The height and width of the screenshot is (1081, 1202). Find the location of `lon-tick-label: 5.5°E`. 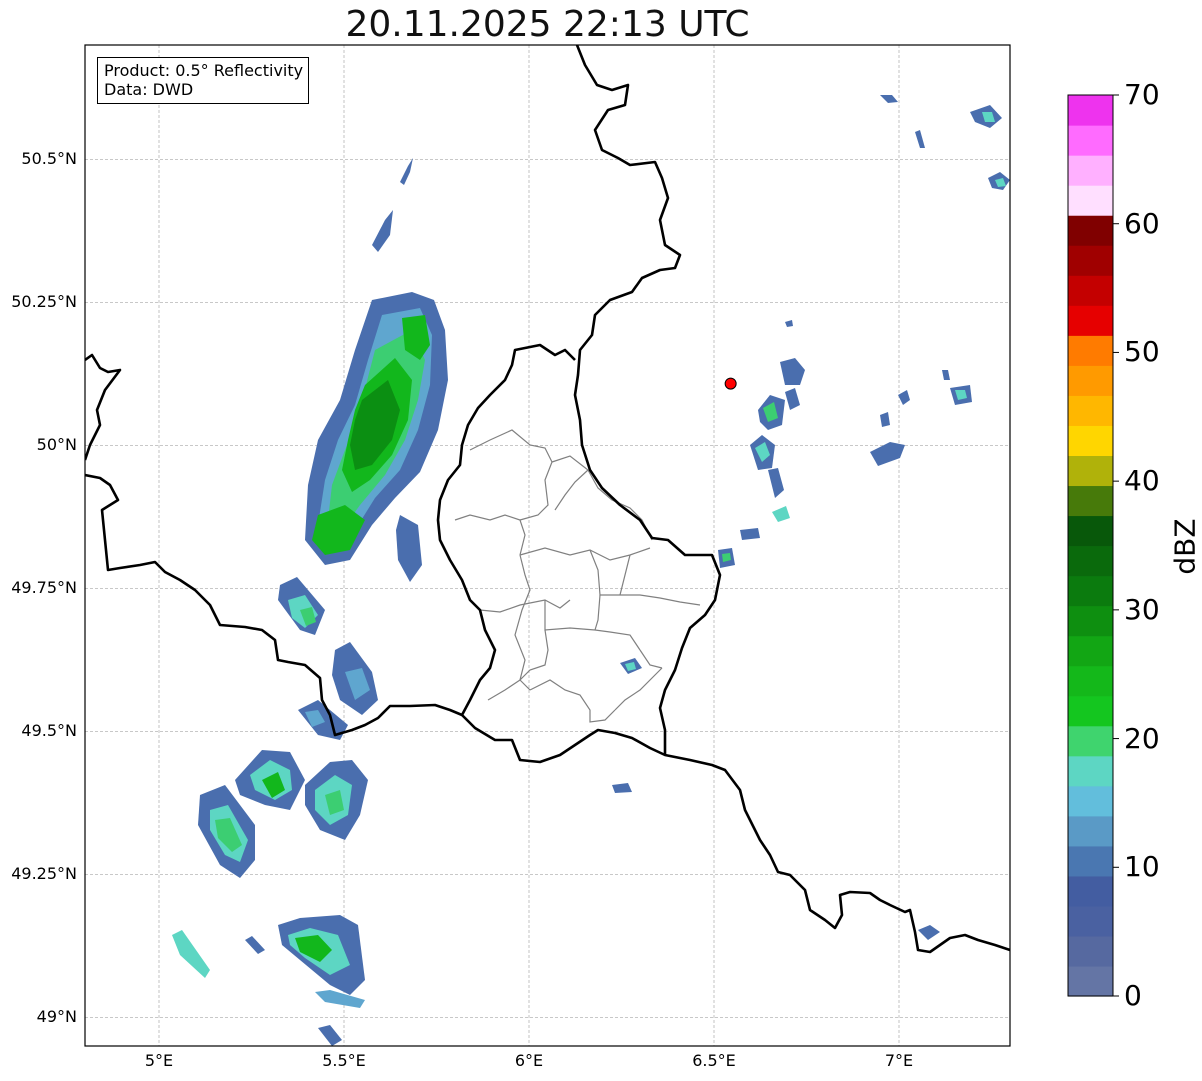

lon-tick-label: 5.5°E is located at coordinates (344, 1060).